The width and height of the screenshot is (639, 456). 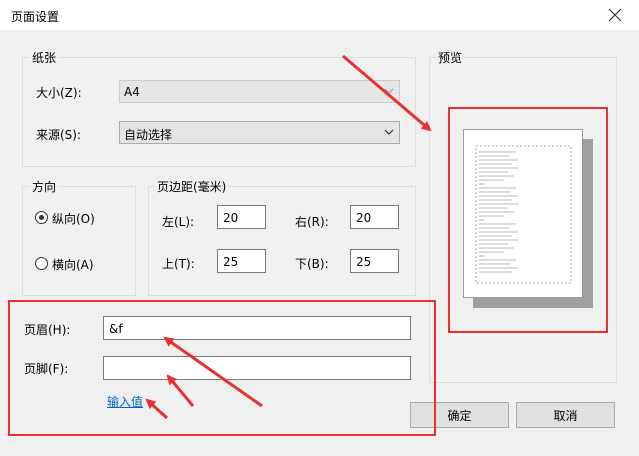 What do you see at coordinates (282, 241) in the screenshot?
I see `margins-group` at bounding box center [282, 241].